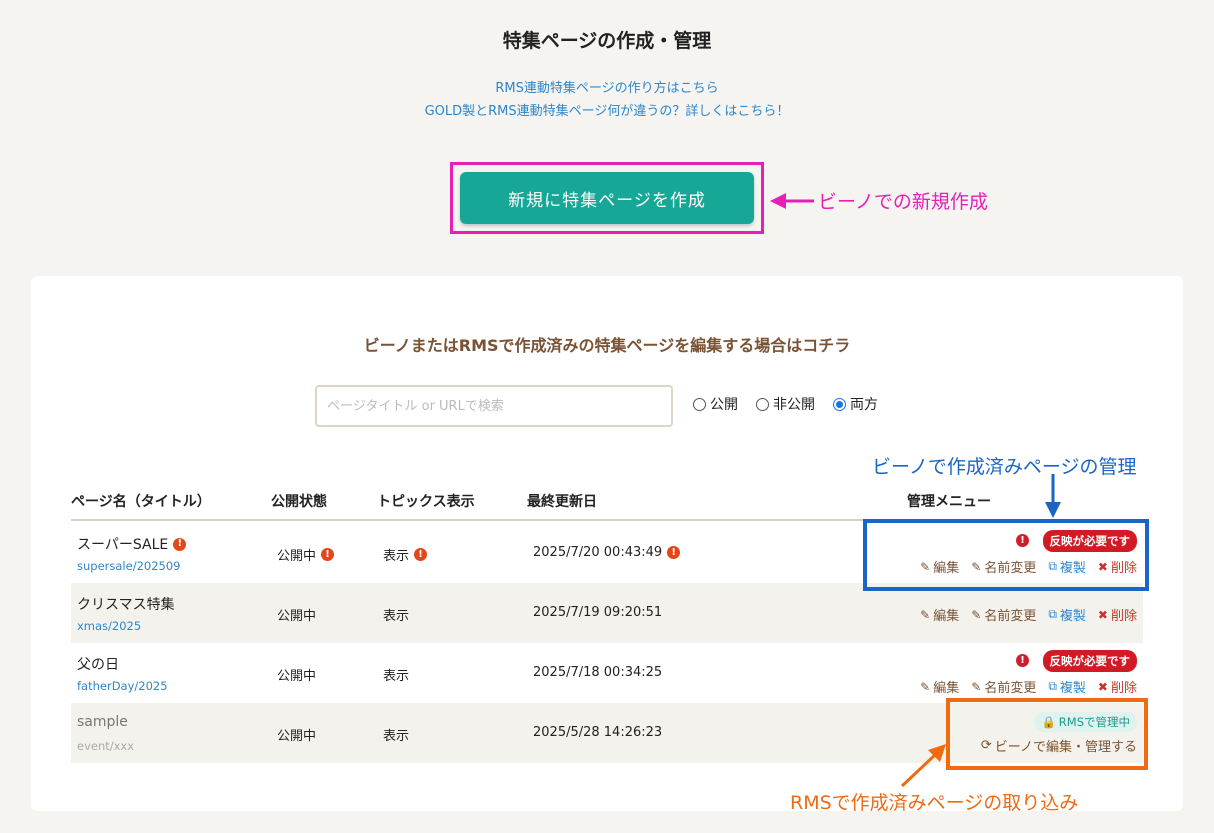 This screenshot has height=833, width=1214. I want to click on arrow-left-icon, so click(792, 201).